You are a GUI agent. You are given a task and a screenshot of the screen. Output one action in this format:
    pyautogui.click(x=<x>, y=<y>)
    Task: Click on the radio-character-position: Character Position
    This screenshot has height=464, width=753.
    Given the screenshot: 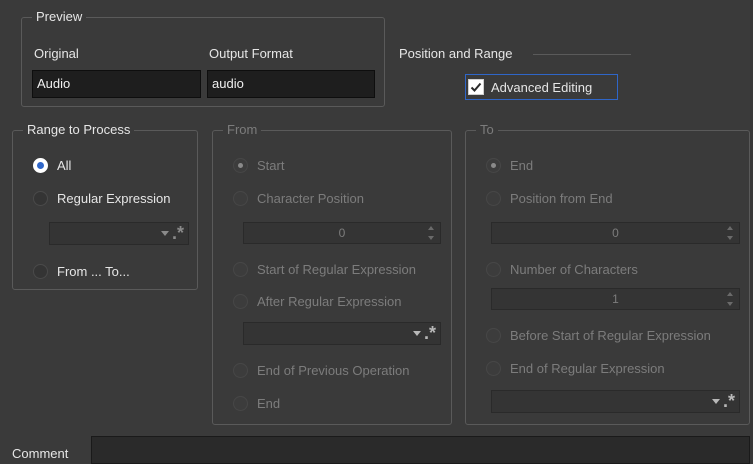 What is the action you would take?
    pyautogui.click(x=298, y=198)
    